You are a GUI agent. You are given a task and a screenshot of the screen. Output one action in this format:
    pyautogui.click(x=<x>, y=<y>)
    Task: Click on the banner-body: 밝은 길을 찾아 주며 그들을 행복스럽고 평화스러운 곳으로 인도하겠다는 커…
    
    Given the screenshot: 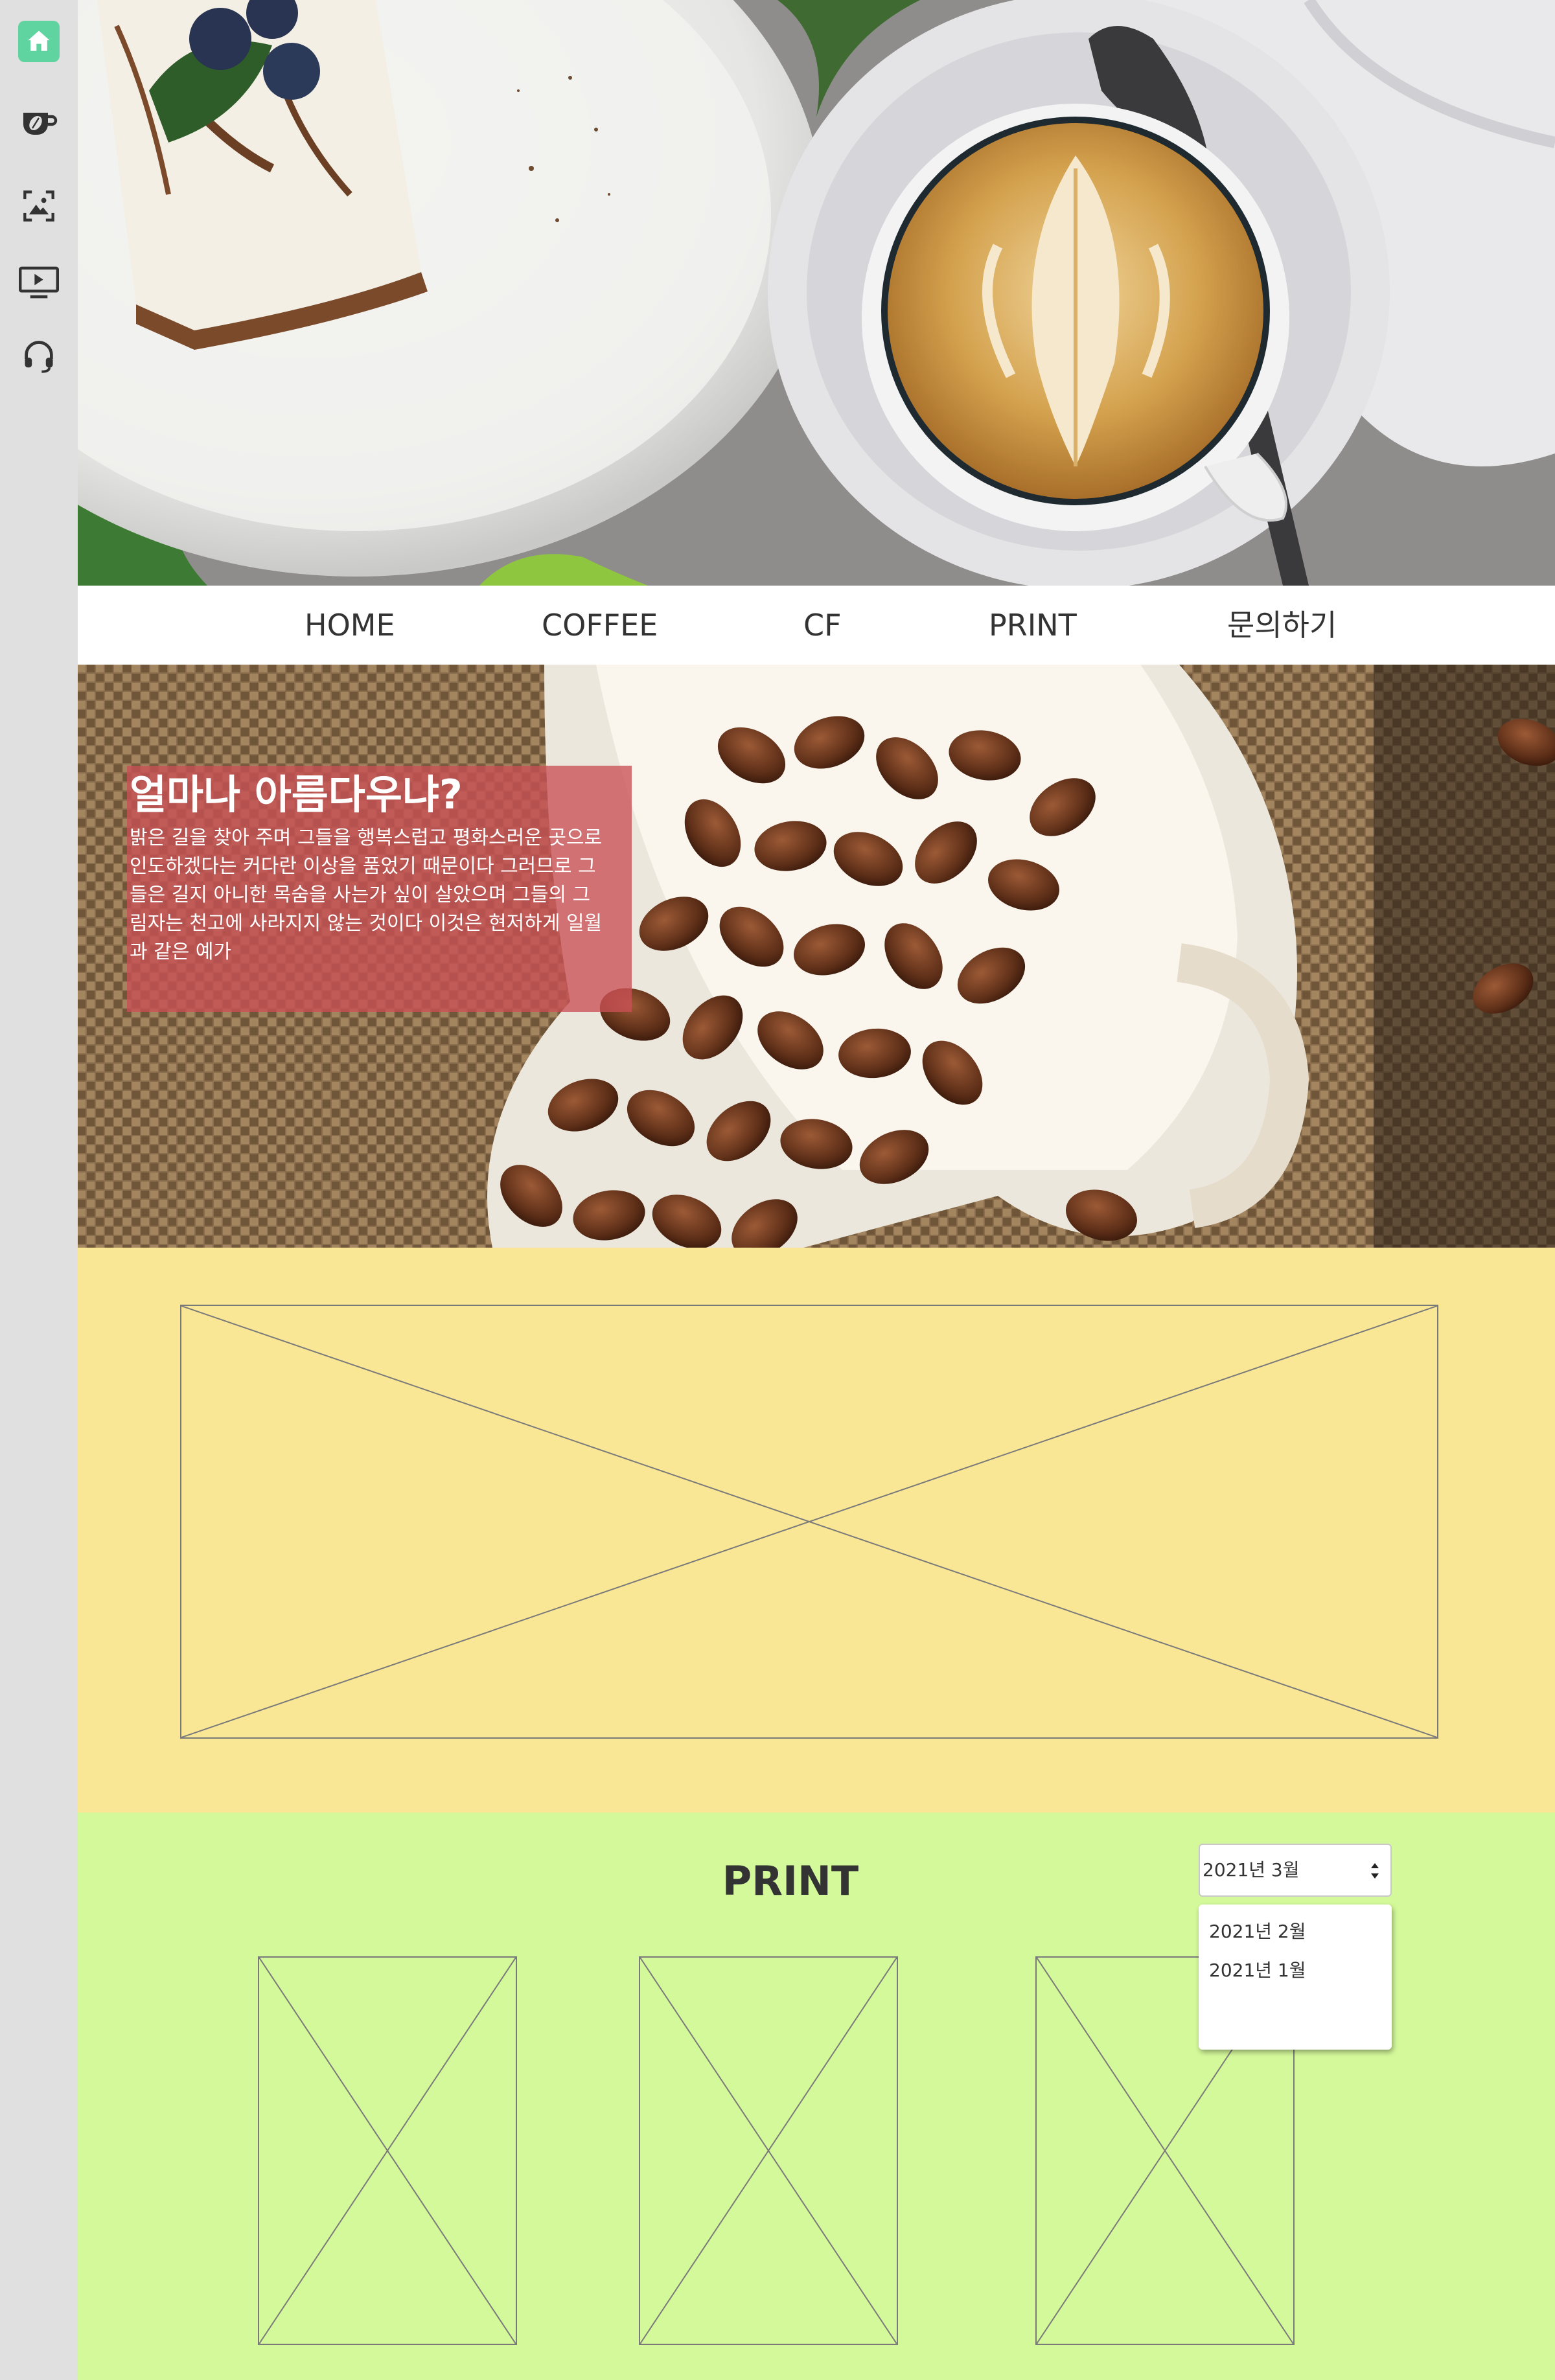 What is the action you would take?
    pyautogui.click(x=379, y=895)
    